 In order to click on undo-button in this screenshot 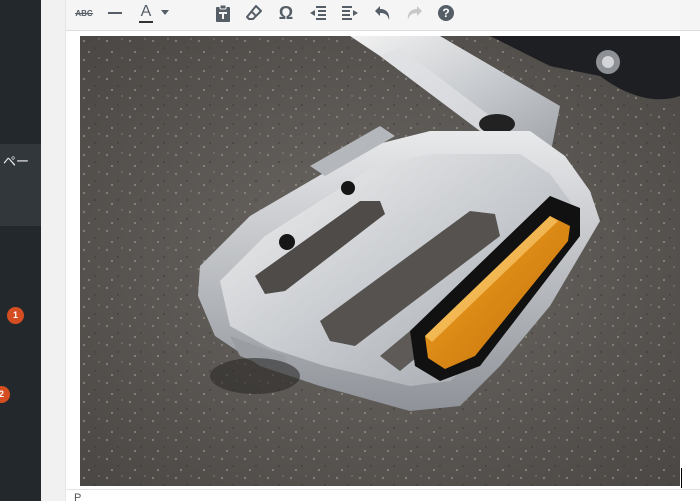, I will do `click(383, 13)`.